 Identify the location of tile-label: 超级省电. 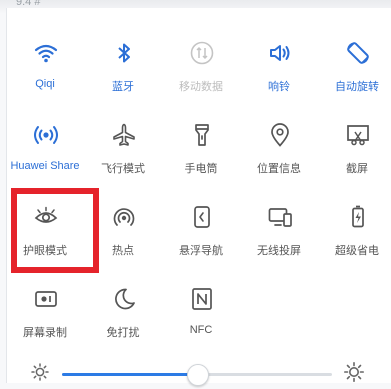
(357, 251).